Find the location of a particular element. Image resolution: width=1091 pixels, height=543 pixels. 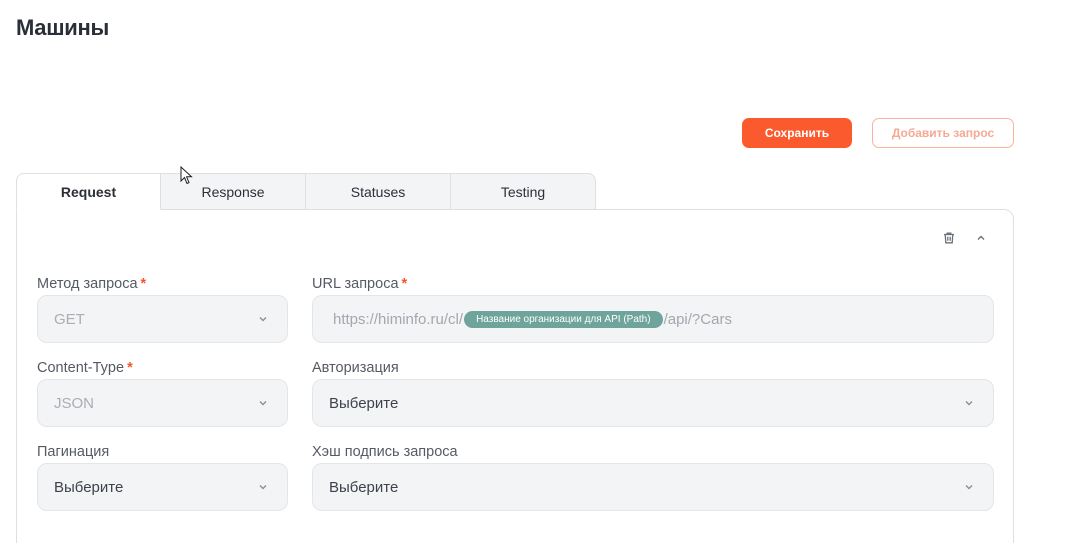

method-value: GET is located at coordinates (69, 319).